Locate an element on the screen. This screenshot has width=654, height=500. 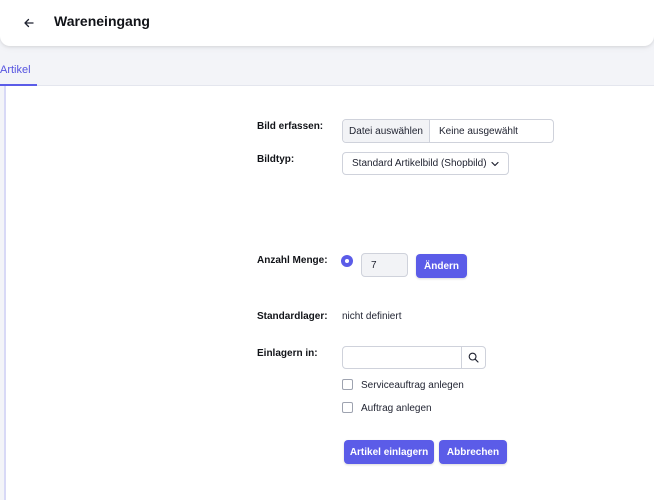
tab-artikel: Artikel is located at coordinates (18, 72).